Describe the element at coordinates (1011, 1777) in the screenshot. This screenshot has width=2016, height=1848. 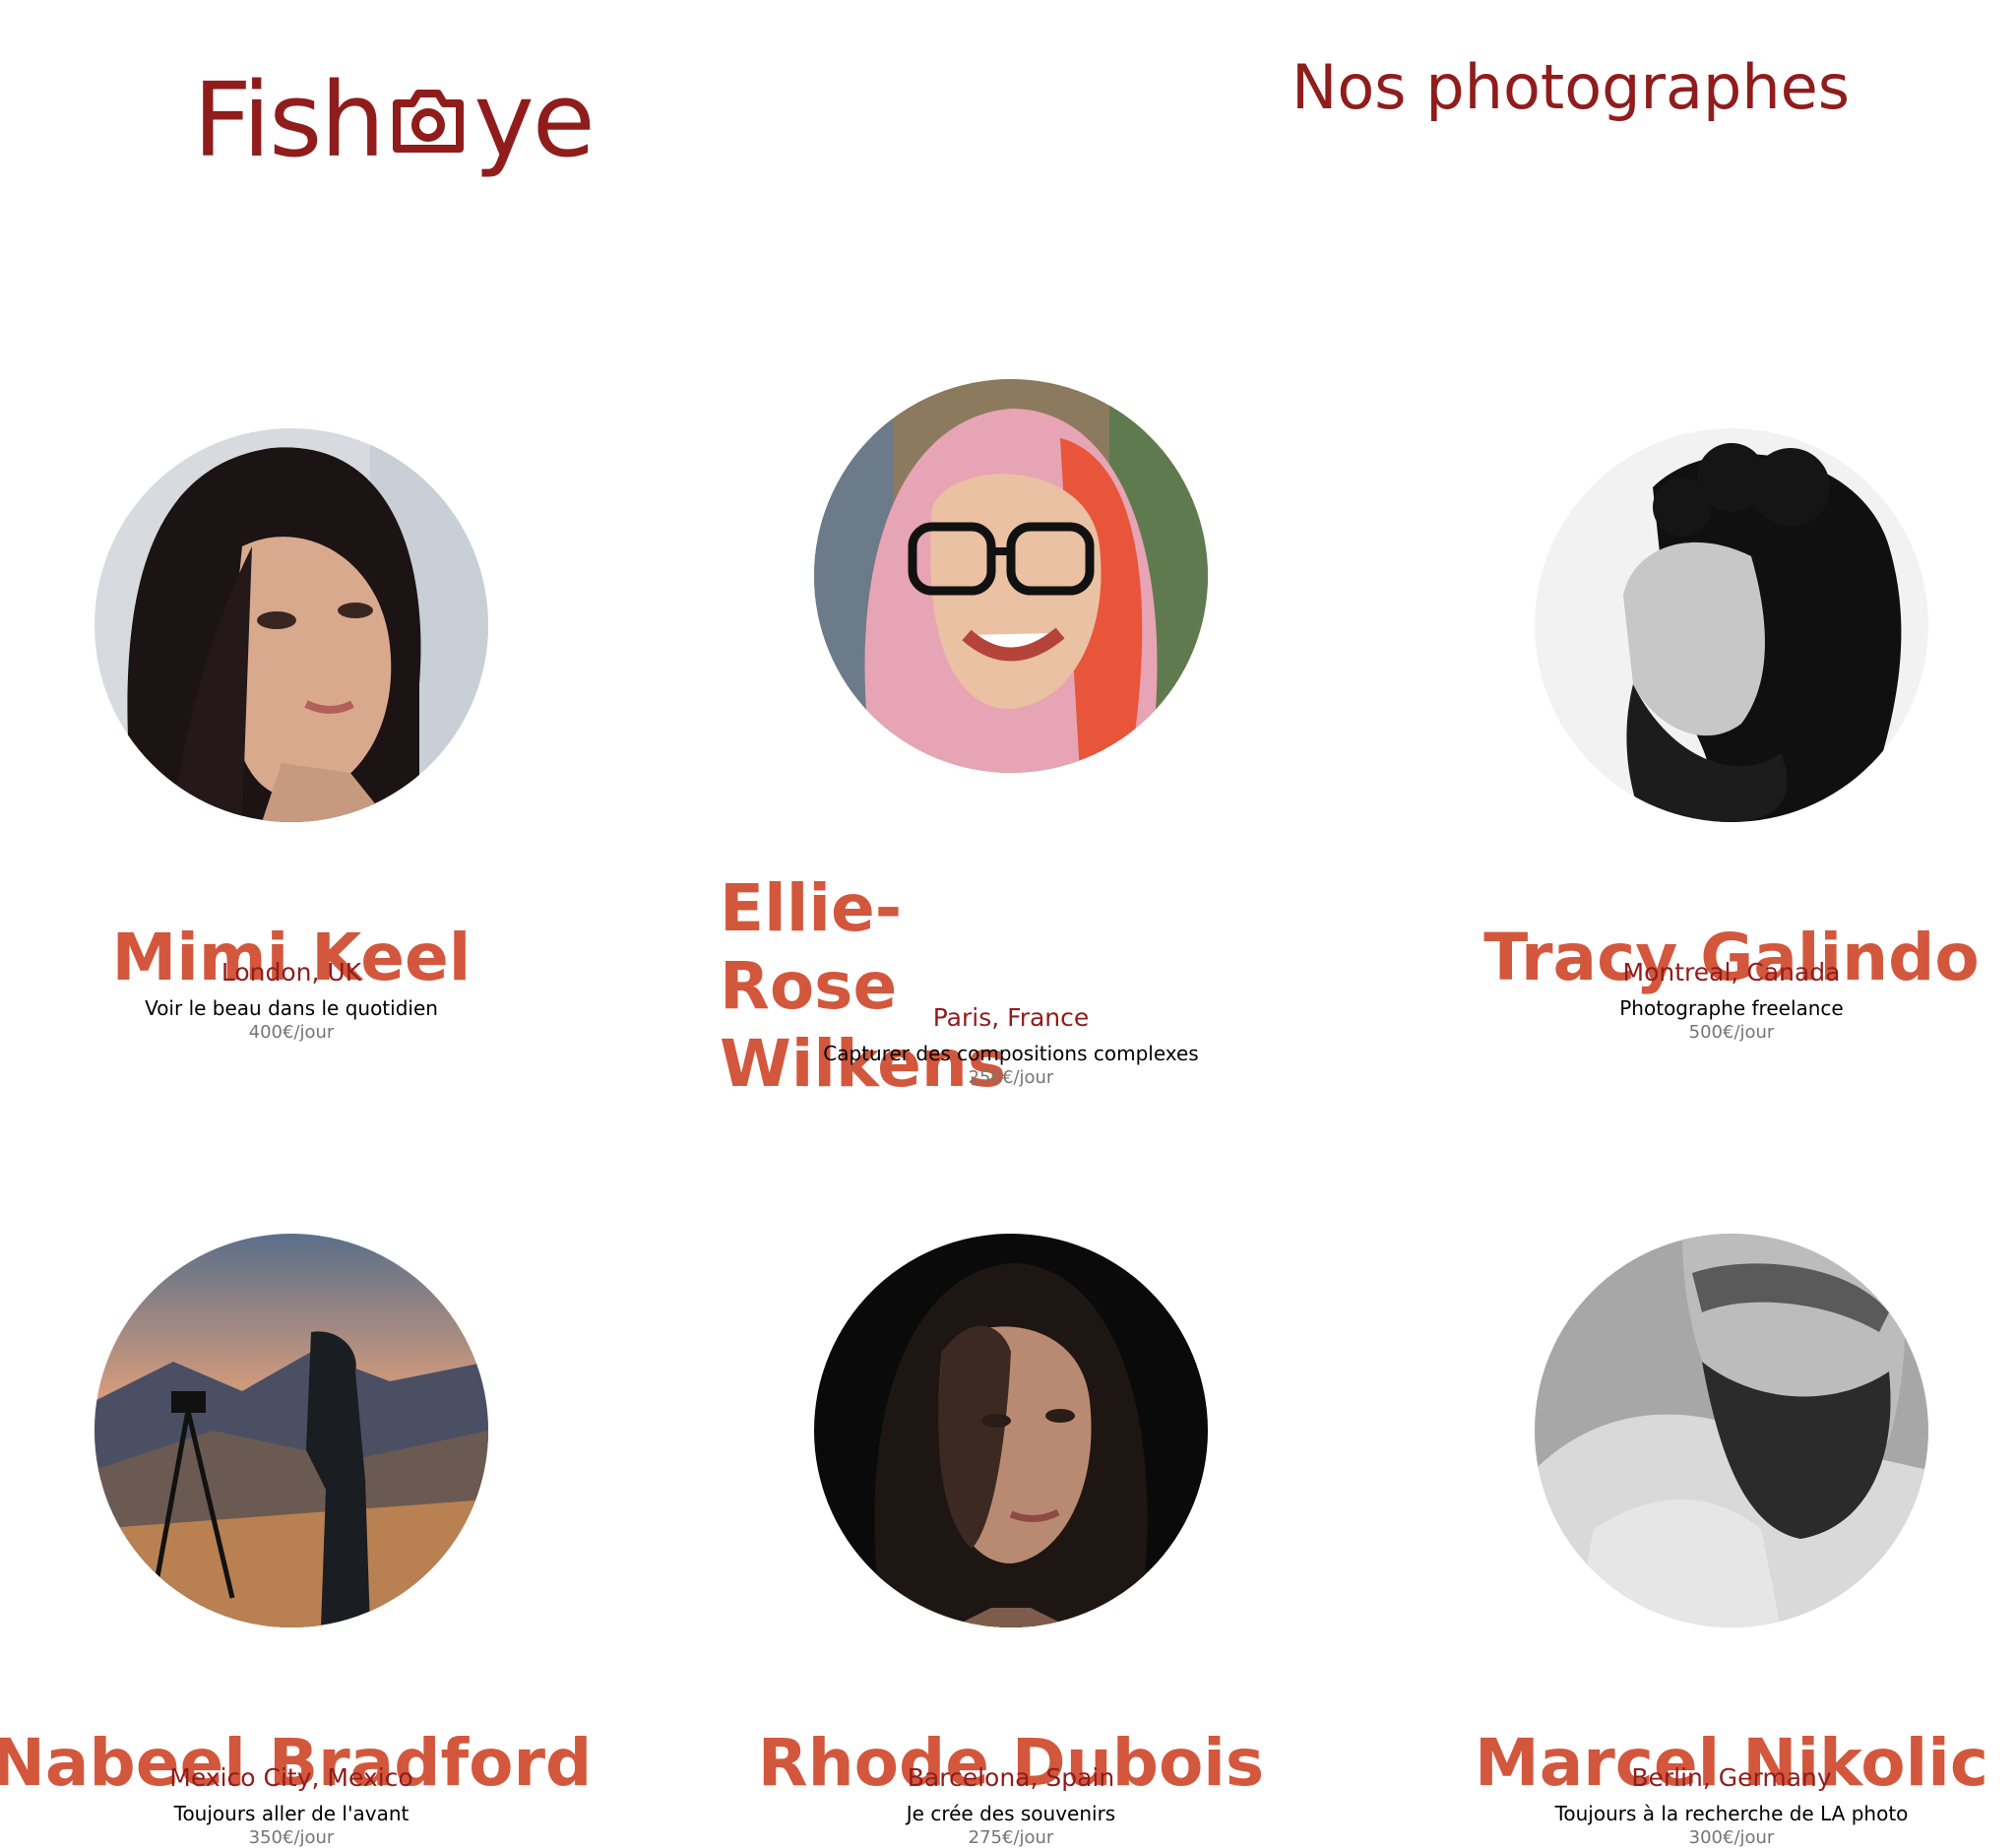
I see `photographer-location: Barcelona, Spain` at that location.